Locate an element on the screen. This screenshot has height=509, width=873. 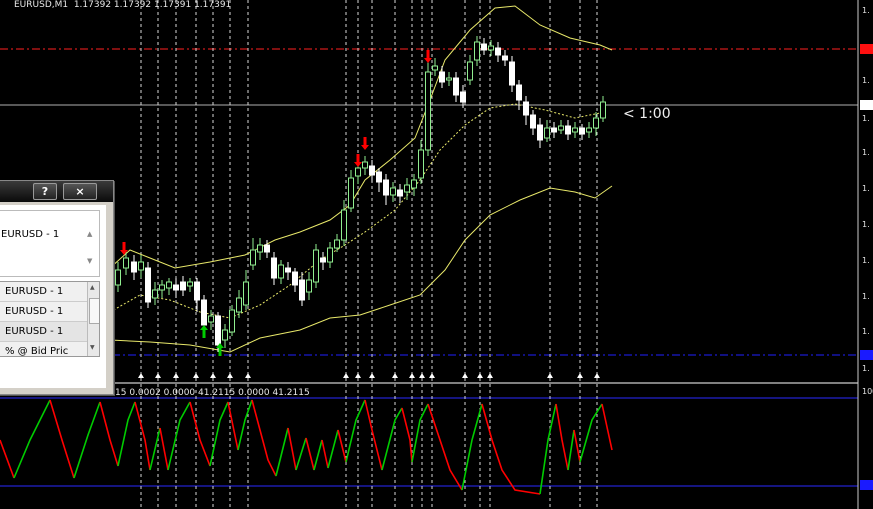
help-button: ? is located at coordinates (45, 191).